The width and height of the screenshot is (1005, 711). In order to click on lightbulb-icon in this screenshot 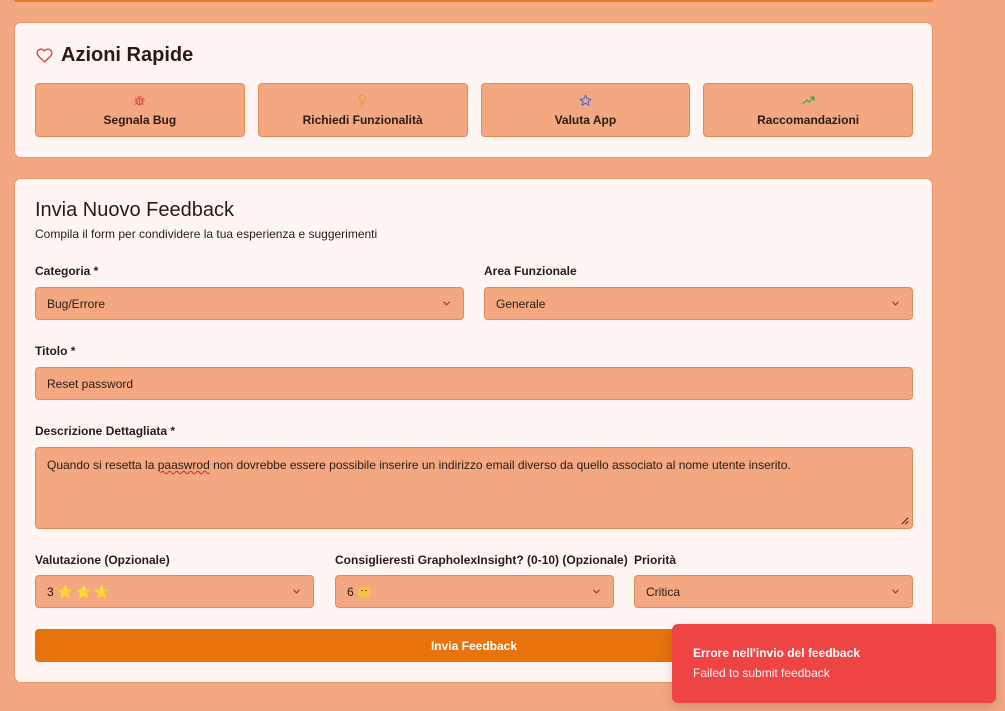, I will do `click(362, 100)`.